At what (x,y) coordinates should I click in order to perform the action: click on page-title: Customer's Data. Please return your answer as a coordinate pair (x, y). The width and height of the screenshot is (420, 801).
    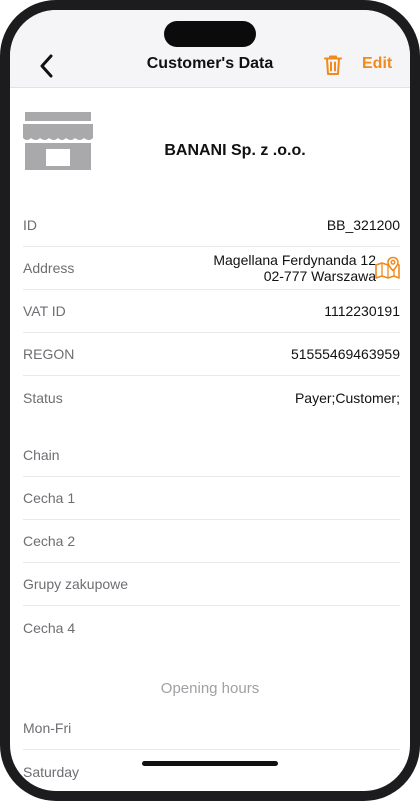
    Looking at the image, I should click on (210, 63).